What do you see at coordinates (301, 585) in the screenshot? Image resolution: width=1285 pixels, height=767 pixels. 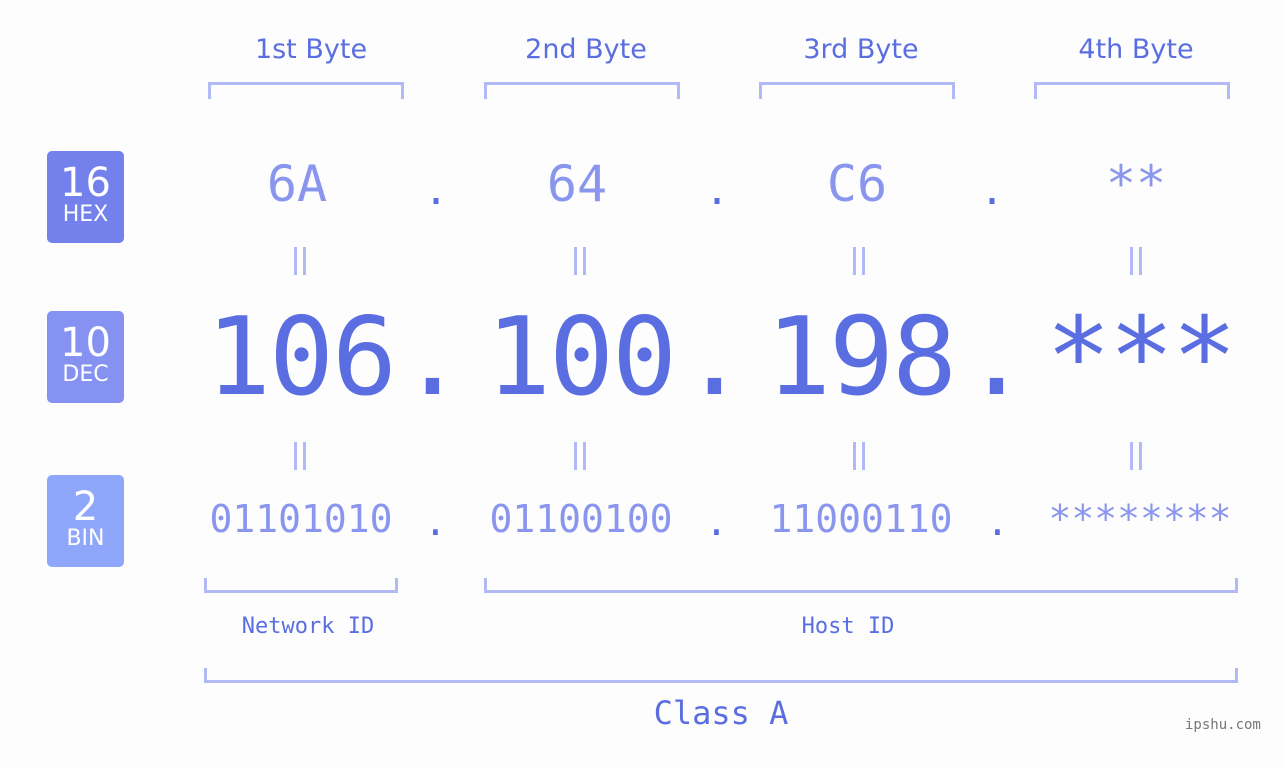 I see `network-id-bracket` at bounding box center [301, 585].